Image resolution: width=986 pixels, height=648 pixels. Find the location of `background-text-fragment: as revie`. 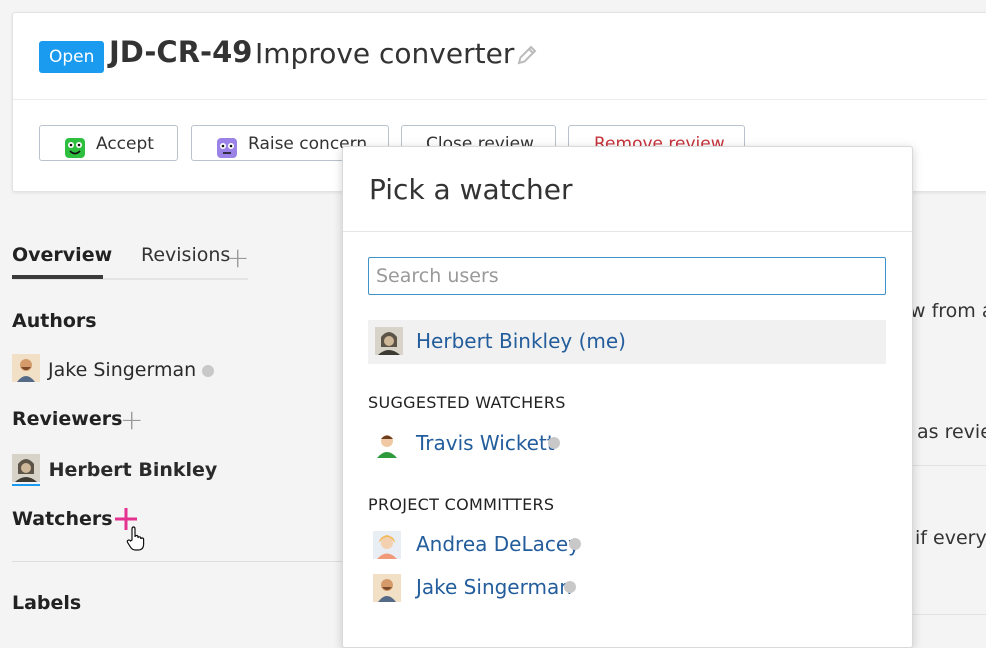

background-text-fragment: as revie is located at coordinates (951, 432).